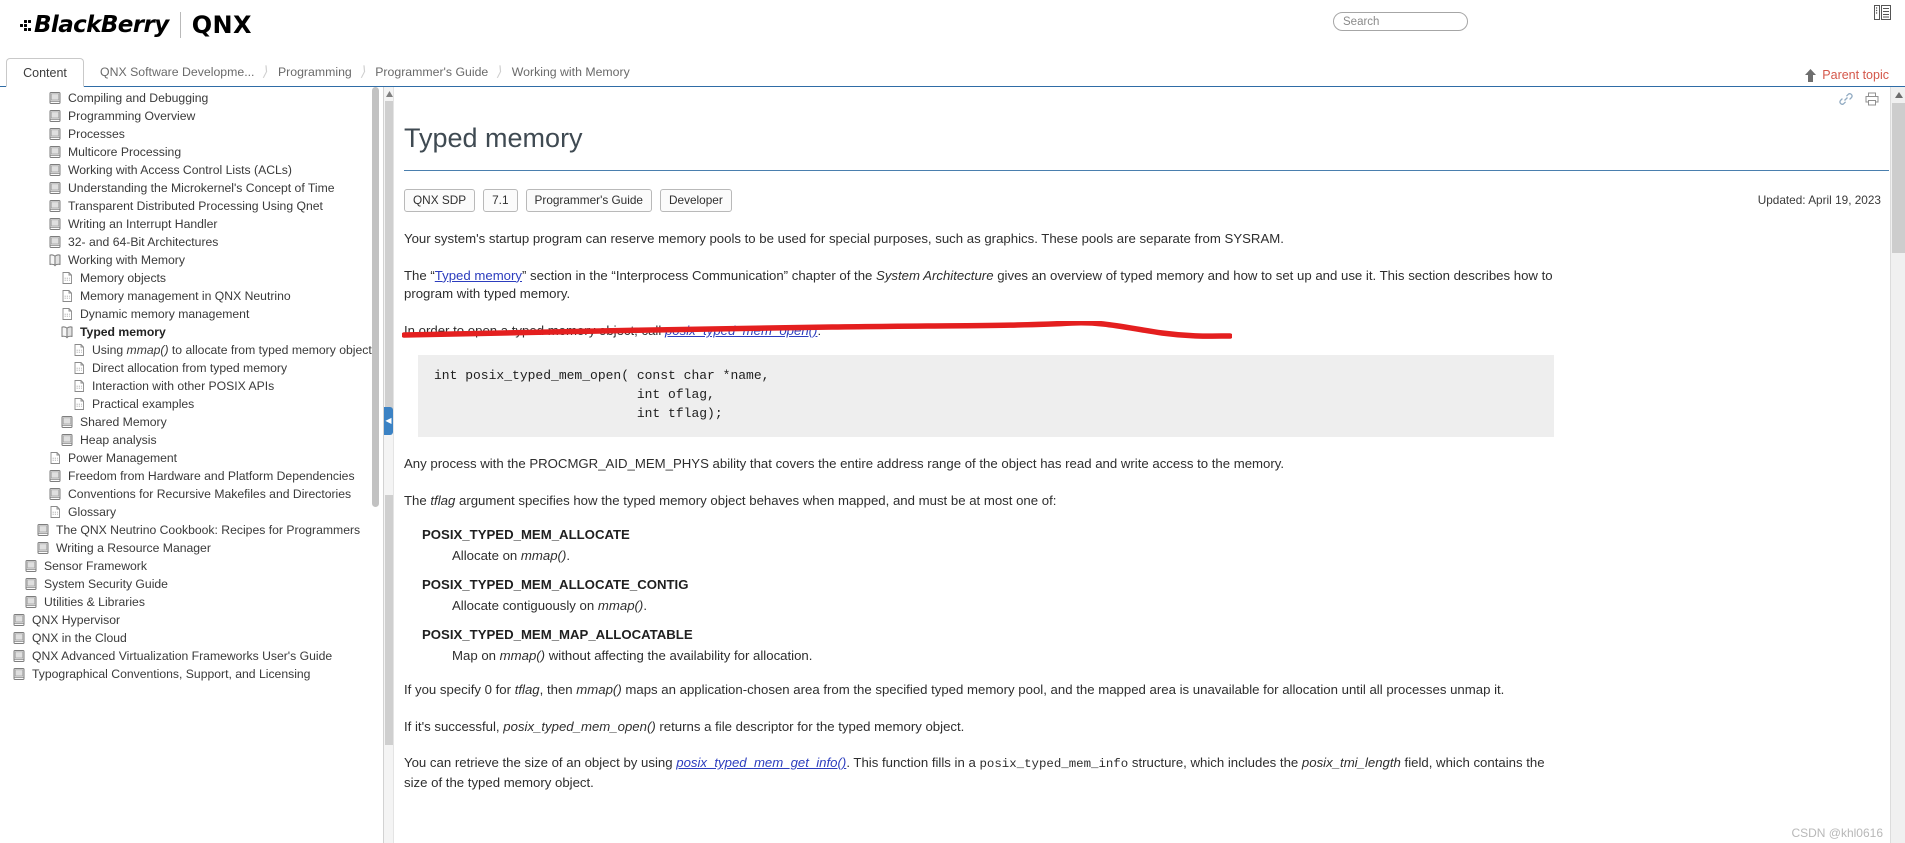 The width and height of the screenshot is (1905, 843). I want to click on toc-item-18: Shared Memory, so click(191, 422).